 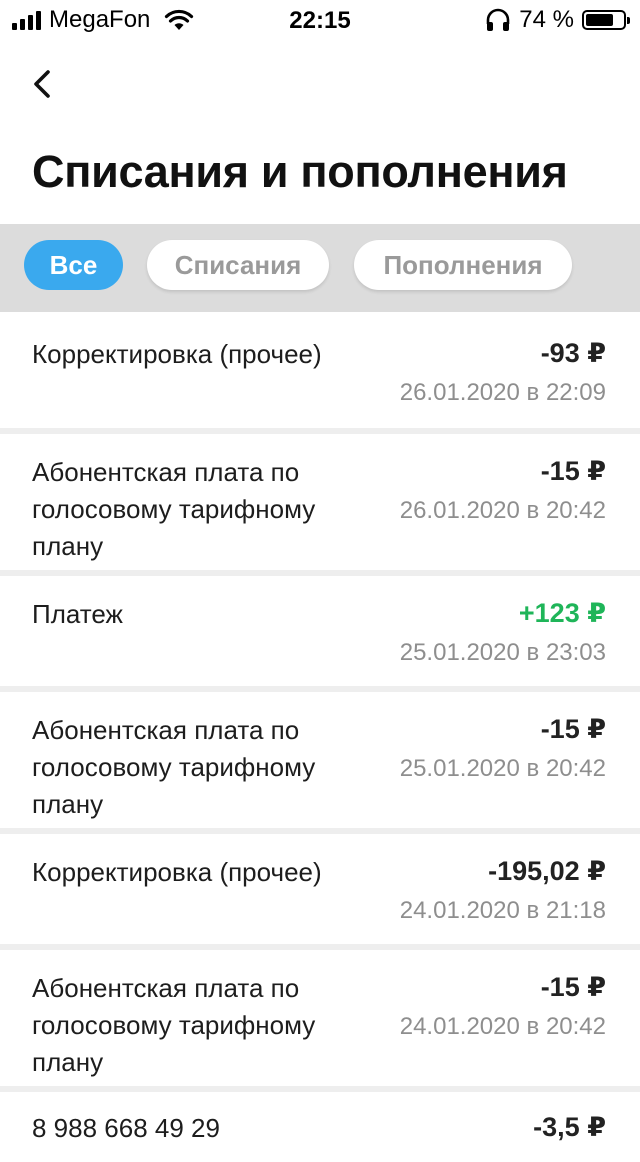 I want to click on transaction-amount: +123 ₽, so click(x=562, y=613).